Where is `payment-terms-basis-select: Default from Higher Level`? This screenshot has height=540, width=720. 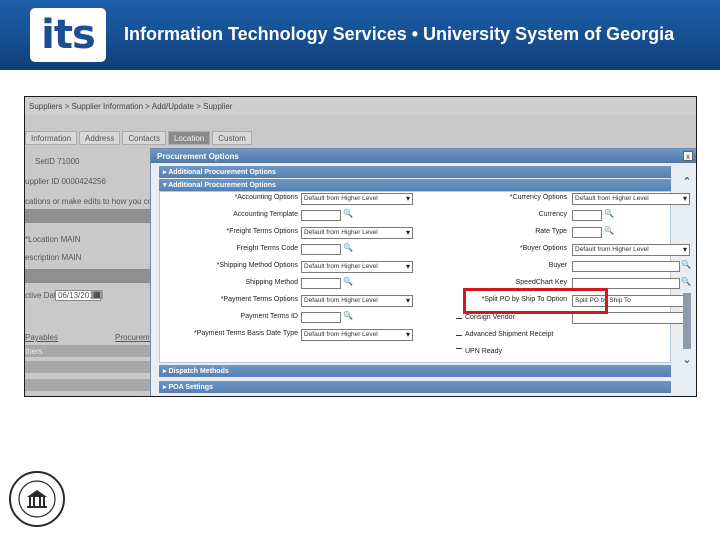
payment-terms-basis-select: Default from Higher Level is located at coordinates (357, 335).